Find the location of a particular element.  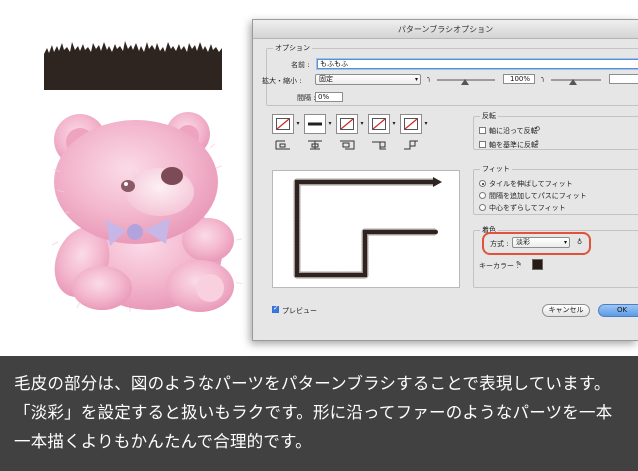

eyedropper-icon: ✎ is located at coordinates (519, 264).